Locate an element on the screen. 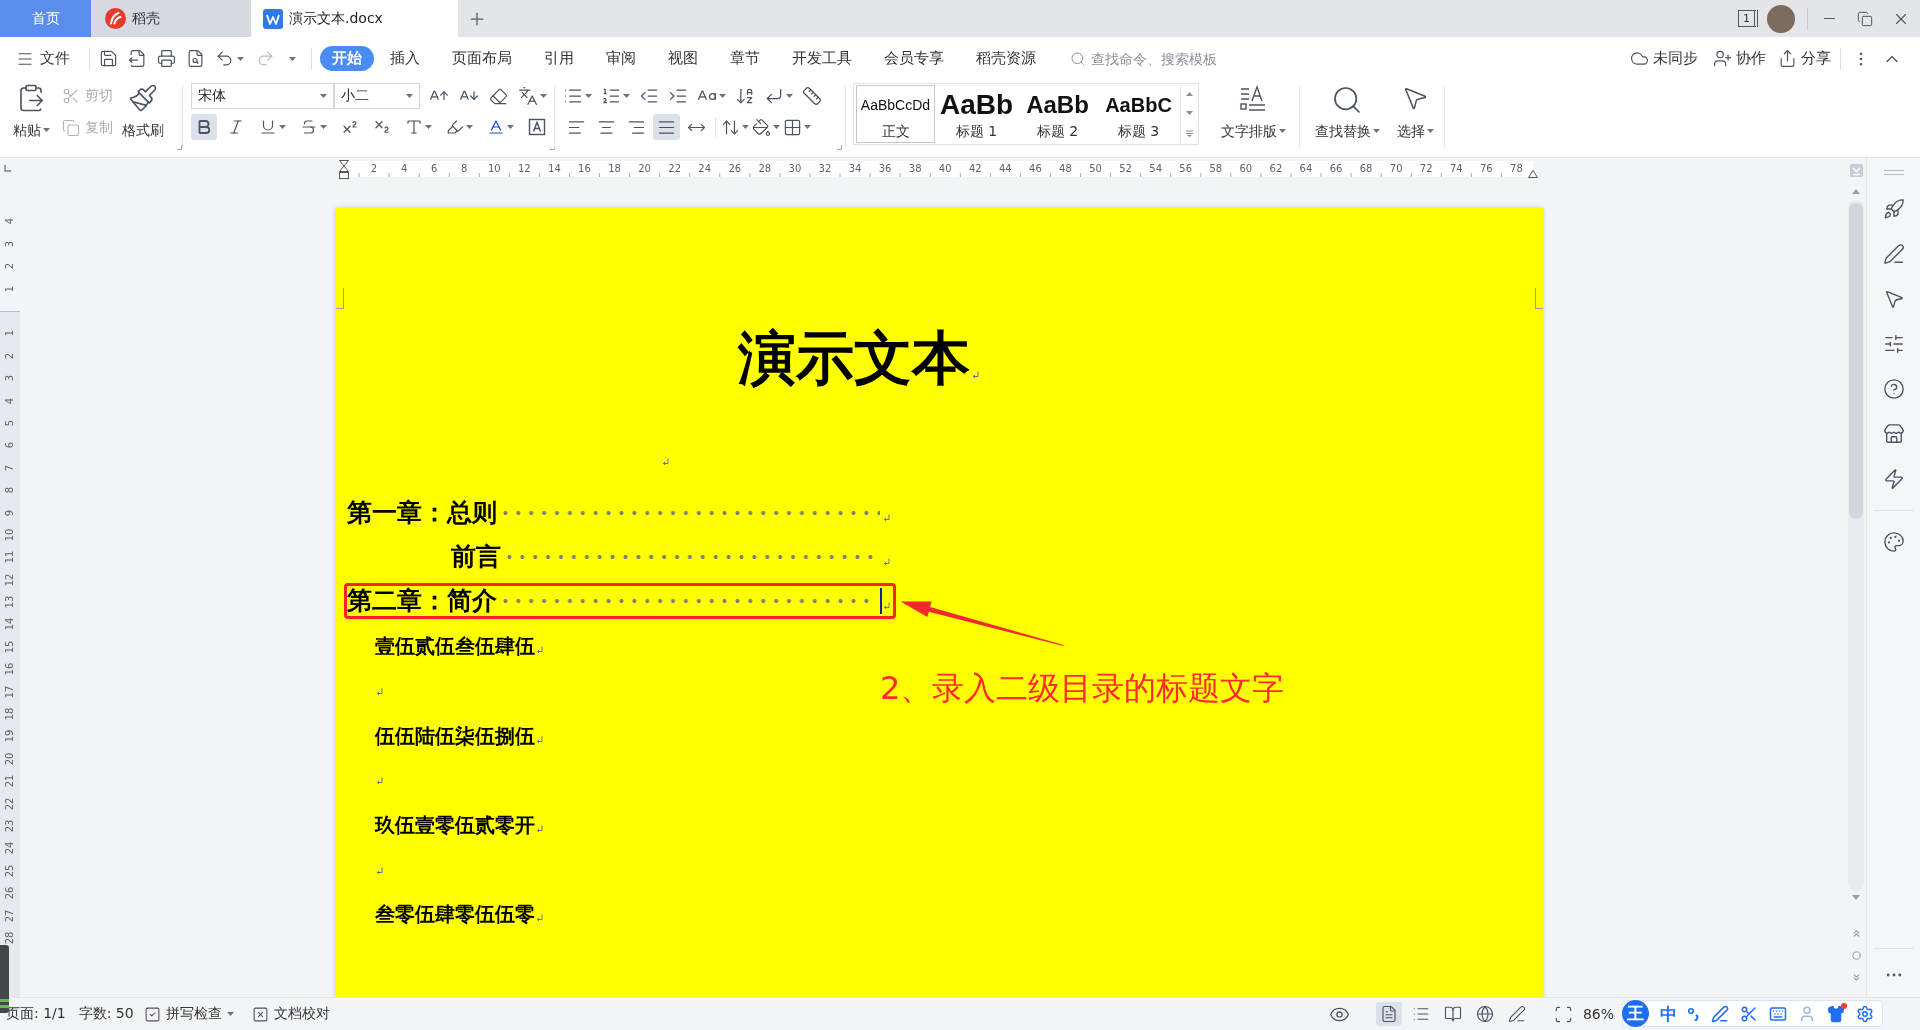 Image resolution: width=1920 pixels, height=1030 pixels. numbered-list-icon is located at coordinates (611, 96).